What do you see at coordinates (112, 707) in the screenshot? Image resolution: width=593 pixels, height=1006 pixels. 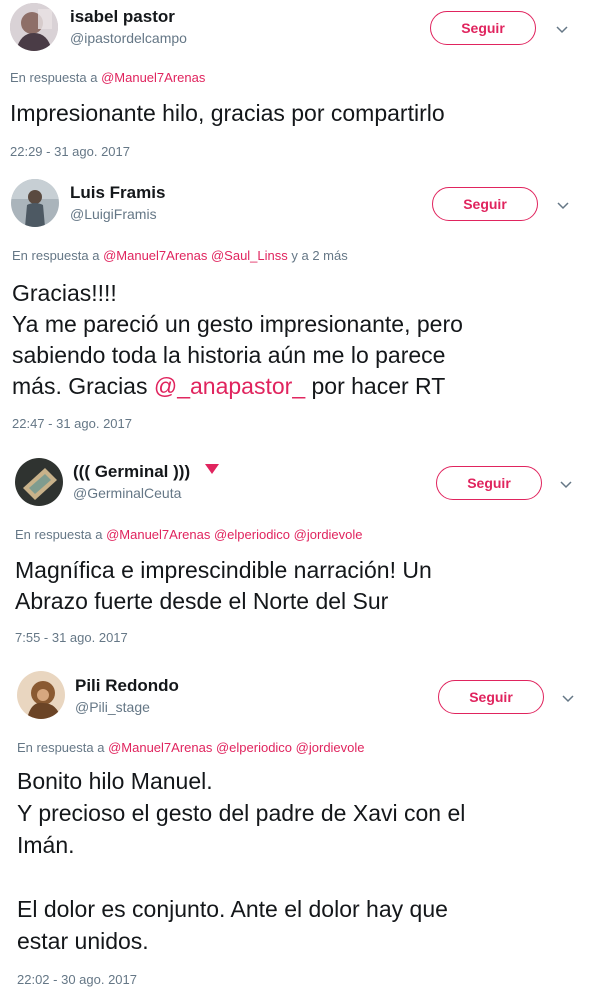 I see `user-handle: @Pili_stage` at bounding box center [112, 707].